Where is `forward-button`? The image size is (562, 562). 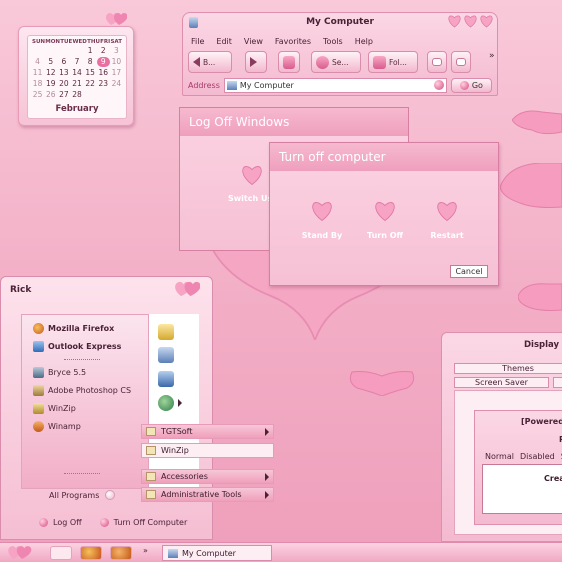 forward-button is located at coordinates (256, 62).